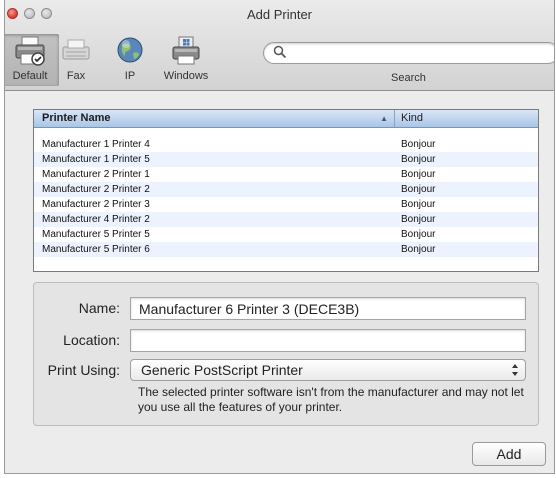 The height and width of the screenshot is (478, 556). What do you see at coordinates (76, 76) in the screenshot?
I see `toolbar-fax-label: Fax` at bounding box center [76, 76].